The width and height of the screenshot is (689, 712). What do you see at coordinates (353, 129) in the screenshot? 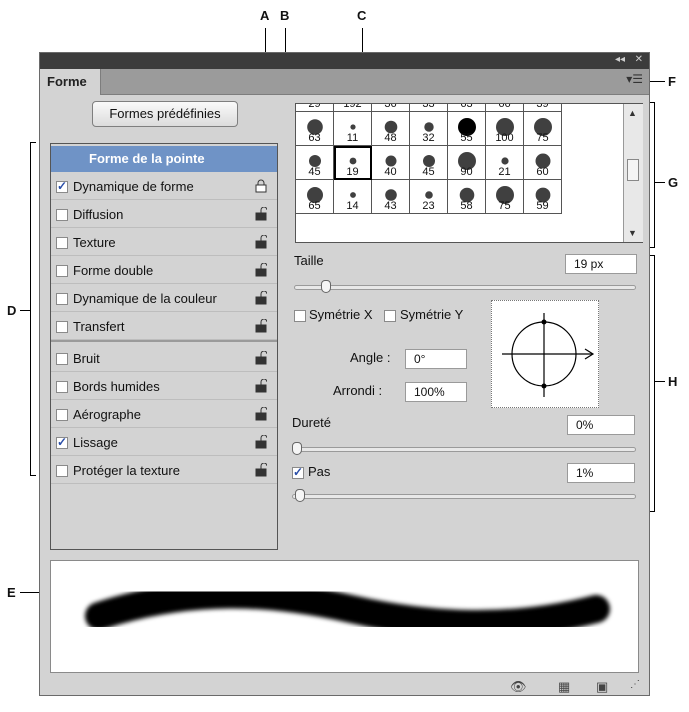
I see `brush-tip-cell: 11` at bounding box center [353, 129].